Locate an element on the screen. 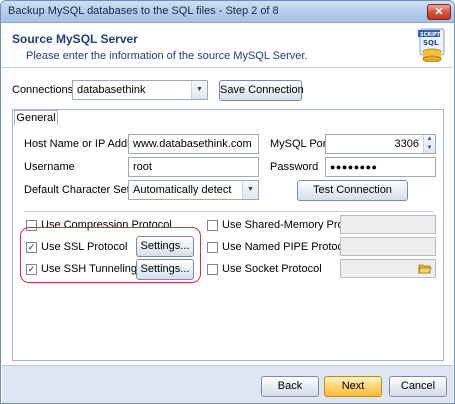  named-pipe-input is located at coordinates (388, 246).